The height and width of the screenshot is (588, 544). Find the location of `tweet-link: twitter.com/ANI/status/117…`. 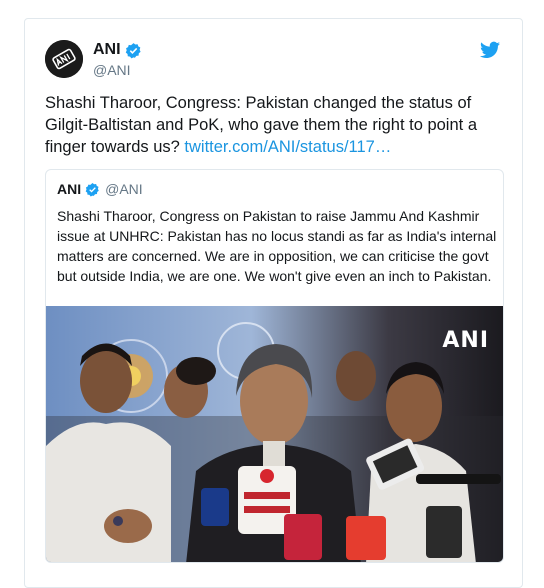

tweet-link: twitter.com/ANI/status/117… is located at coordinates (287, 147).